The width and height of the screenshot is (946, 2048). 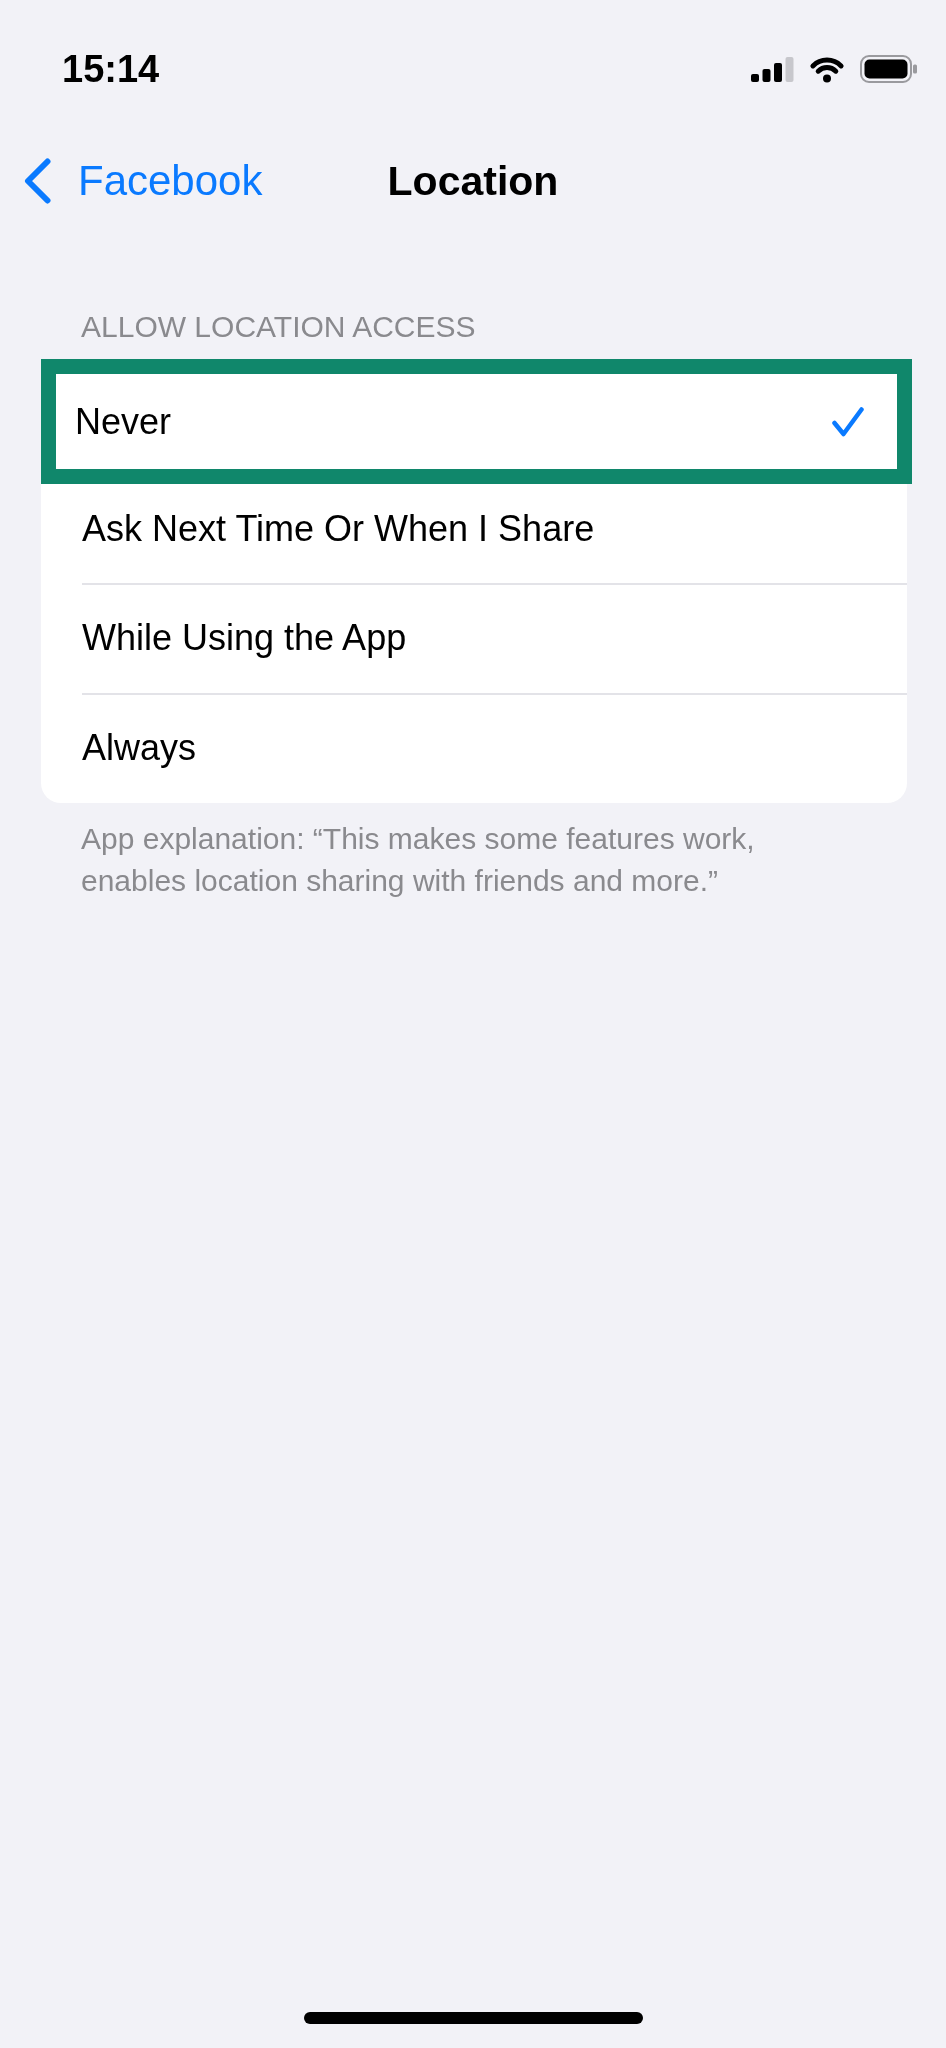 I want to click on status-time: 15:14, so click(x=111, y=69).